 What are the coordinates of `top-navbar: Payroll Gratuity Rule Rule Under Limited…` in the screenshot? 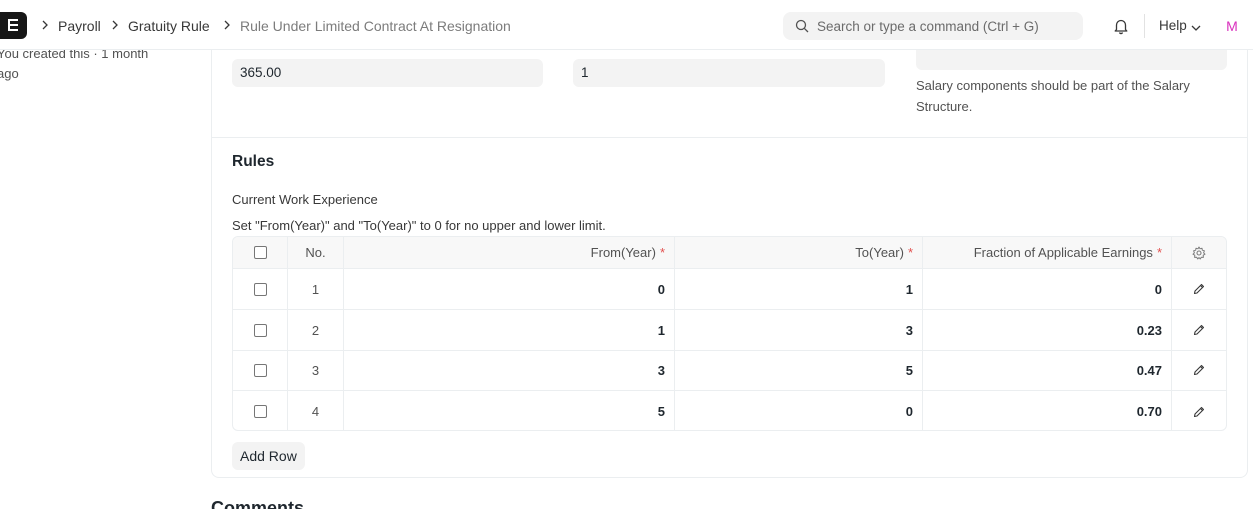 It's located at (626, 25).